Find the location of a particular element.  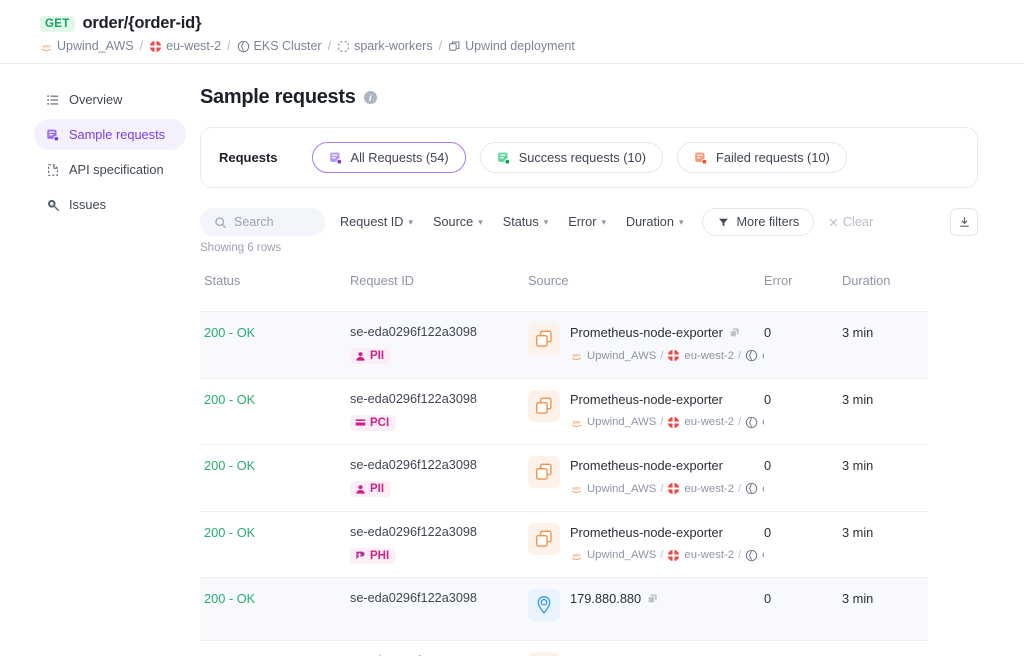

filter-error: Error ▾ is located at coordinates (587, 222).